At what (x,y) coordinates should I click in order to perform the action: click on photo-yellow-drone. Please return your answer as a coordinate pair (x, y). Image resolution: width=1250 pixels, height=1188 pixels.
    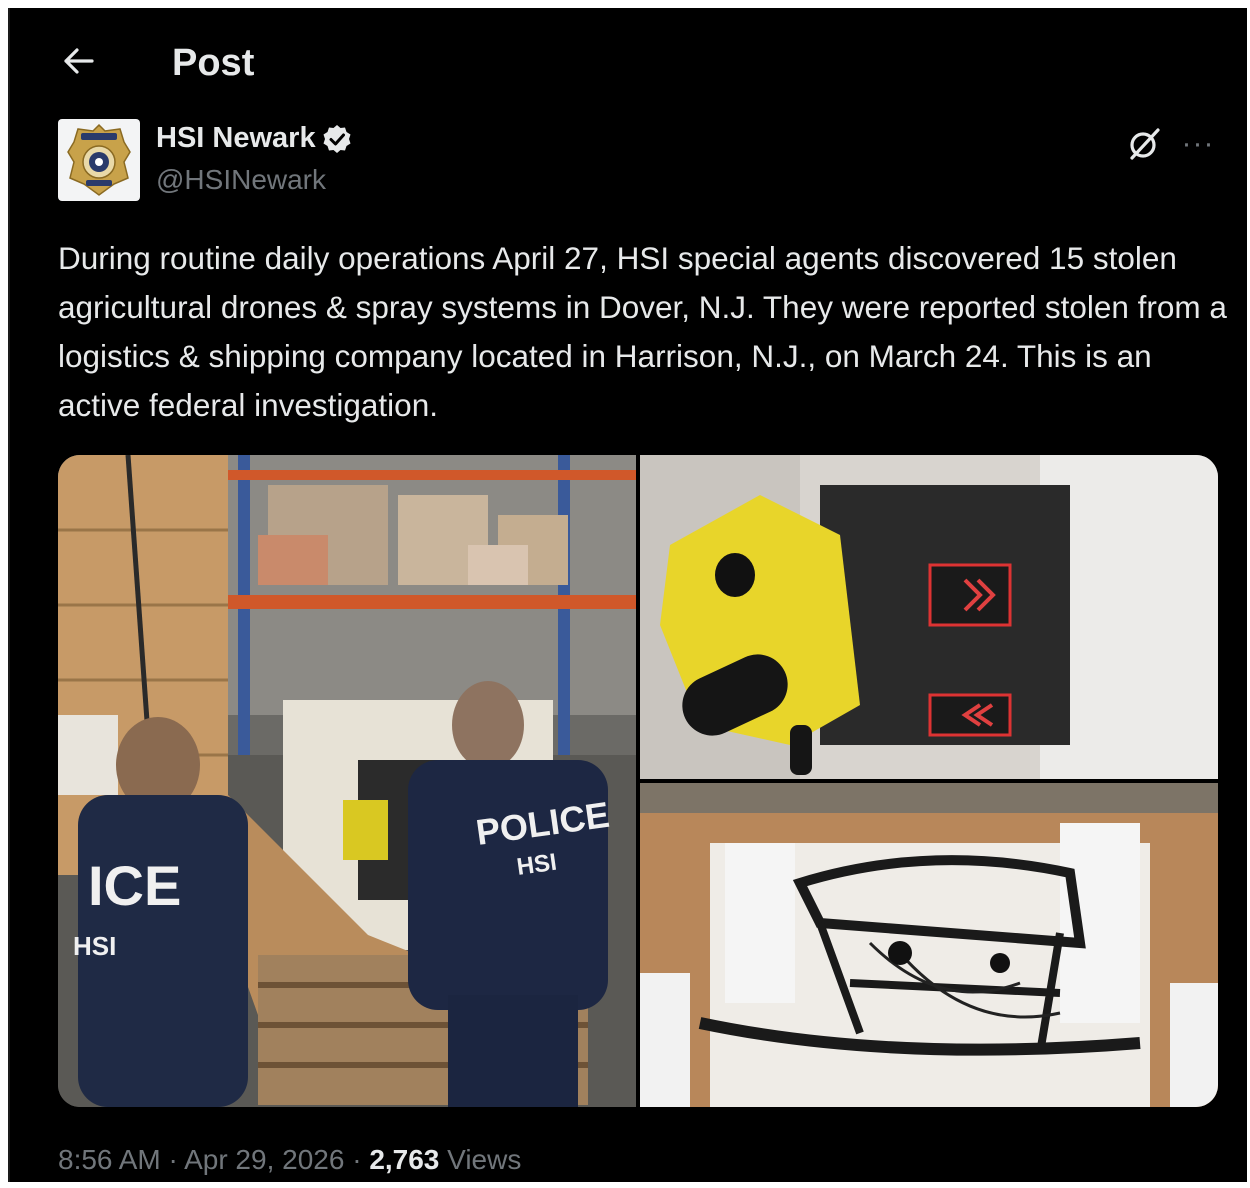
    Looking at the image, I should click on (929, 617).